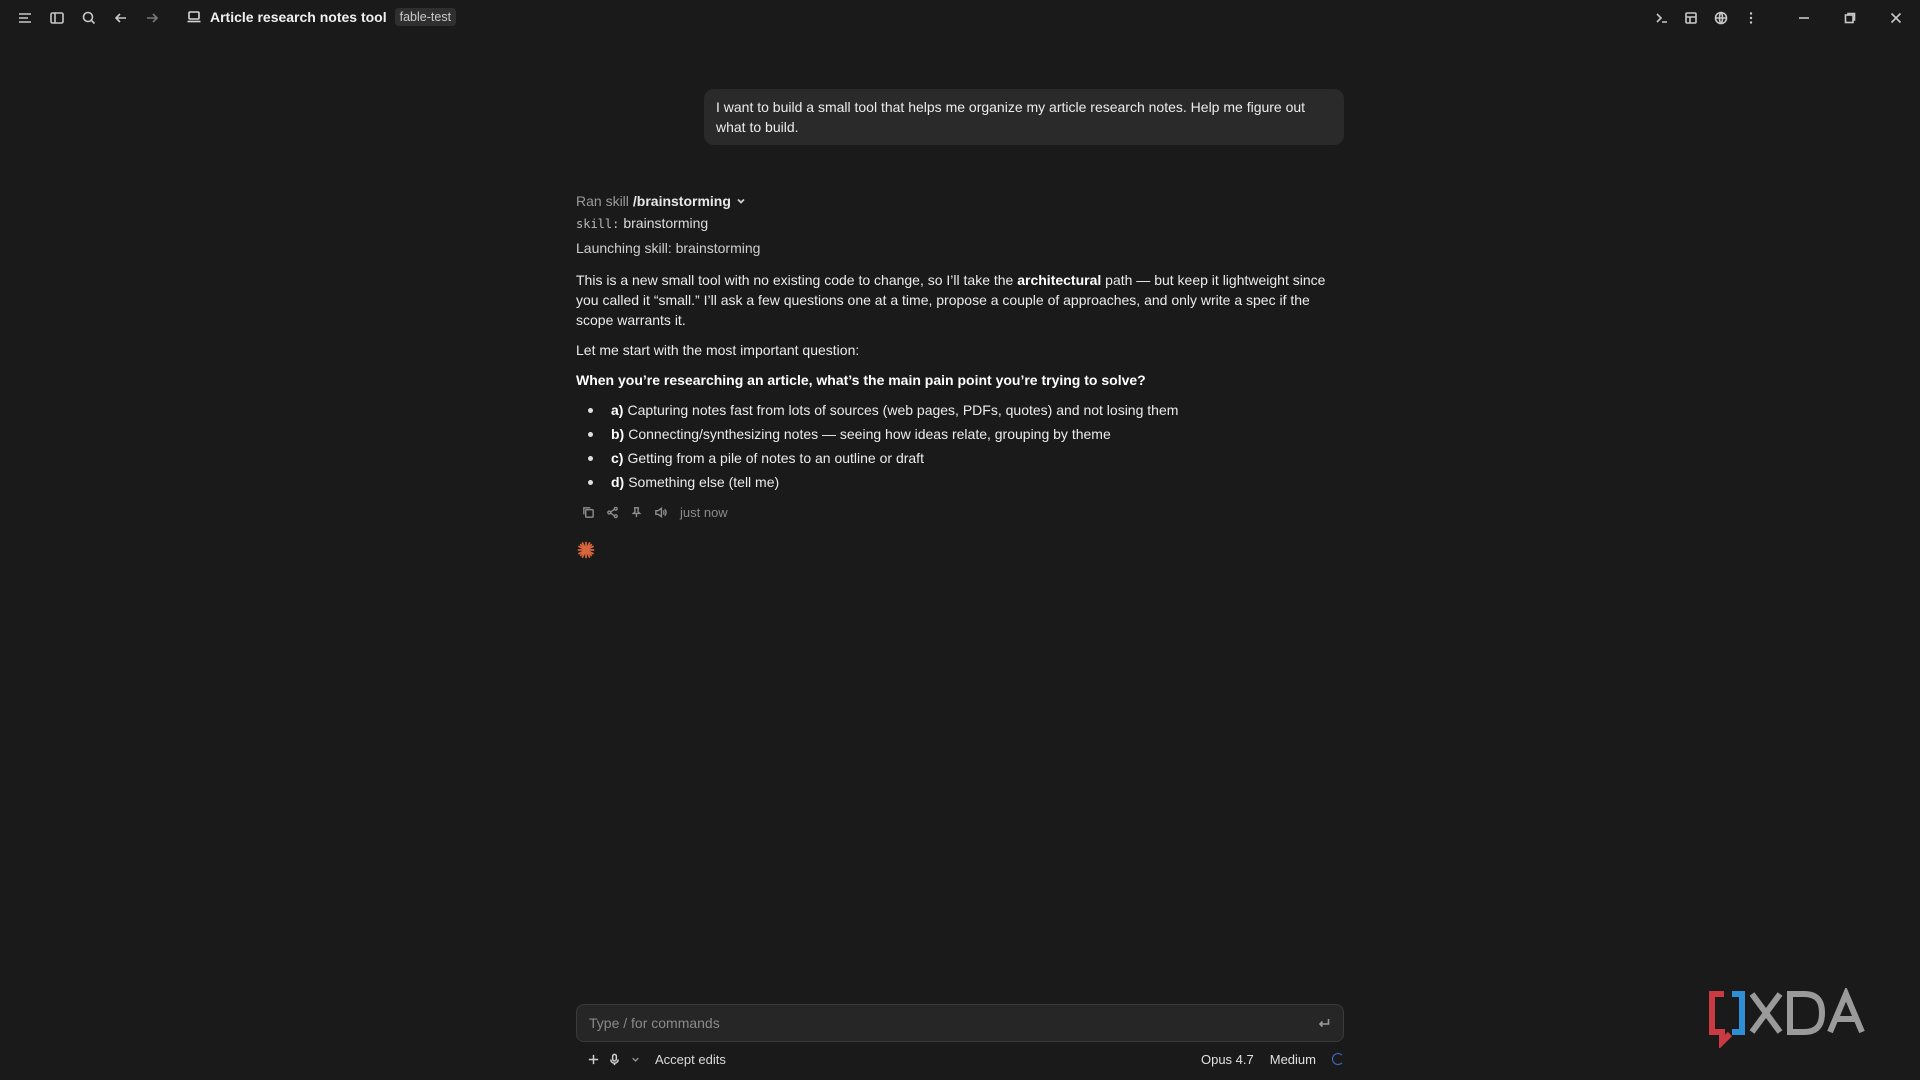 This screenshot has height=1080, width=1920. What do you see at coordinates (1227, 1059) in the screenshot?
I see `model-selector: Opus 4.7` at bounding box center [1227, 1059].